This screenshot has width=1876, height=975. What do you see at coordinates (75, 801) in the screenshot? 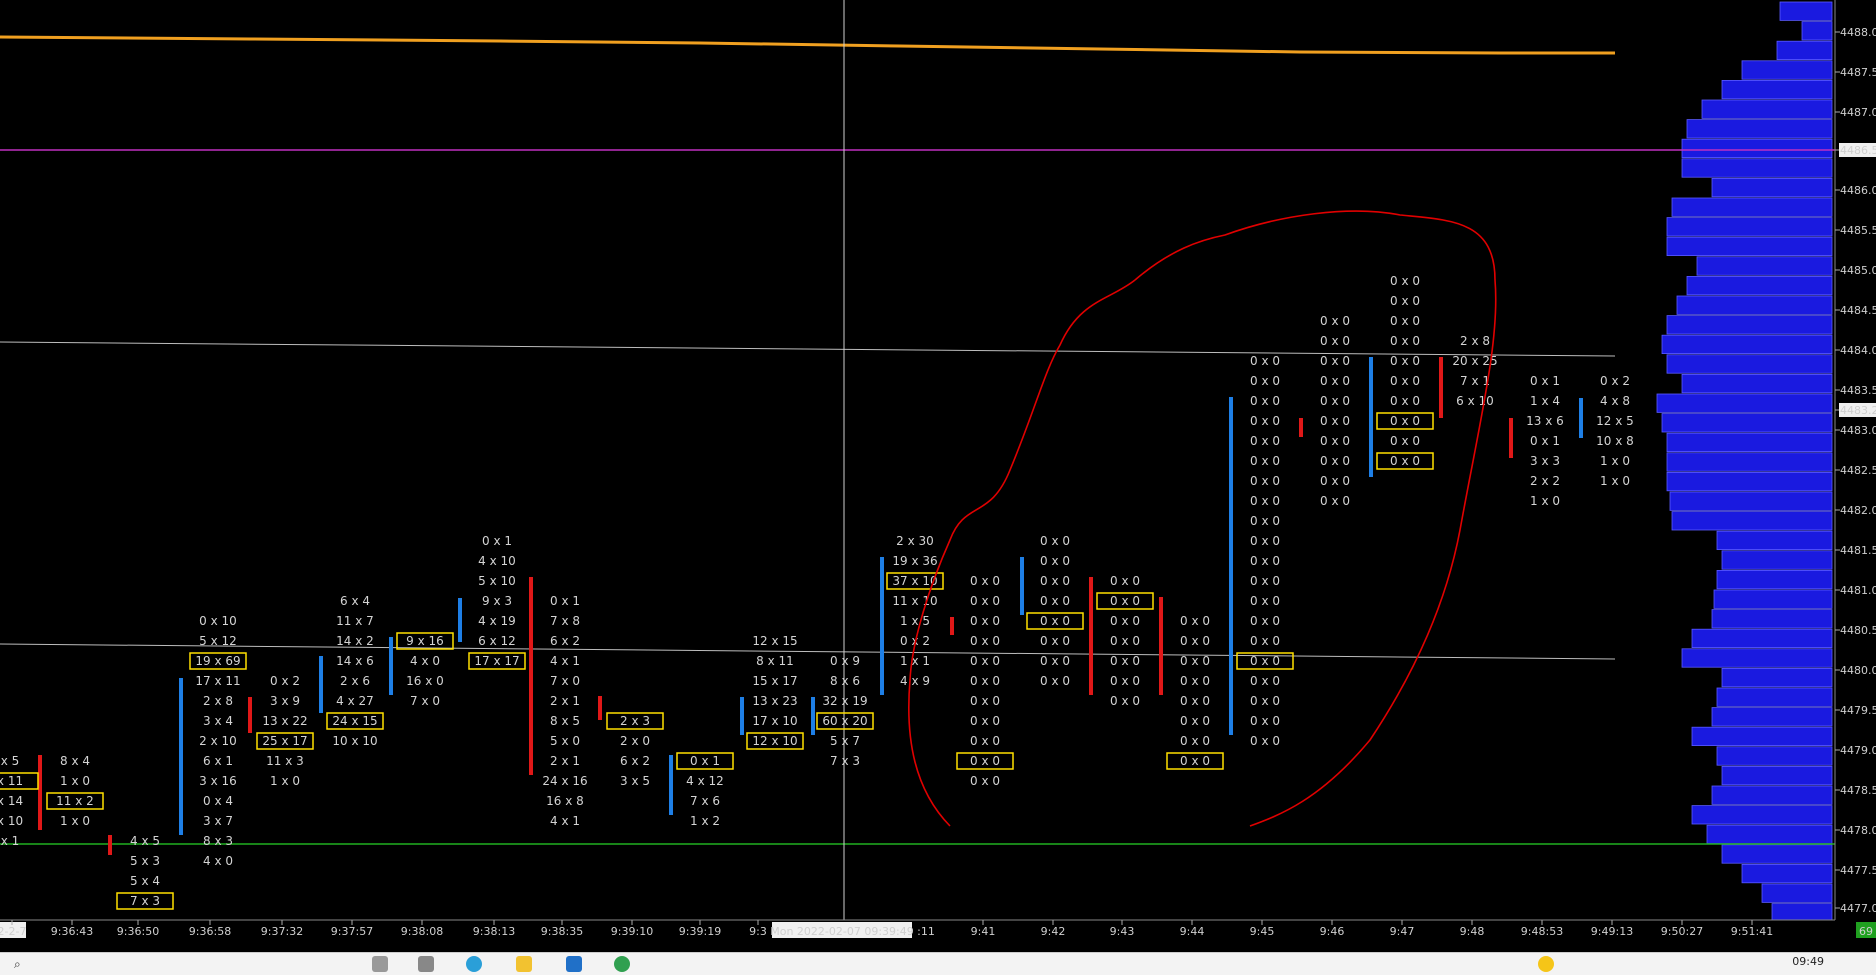
I see `bid-ask-cell: 11 x 2` at bounding box center [75, 801].